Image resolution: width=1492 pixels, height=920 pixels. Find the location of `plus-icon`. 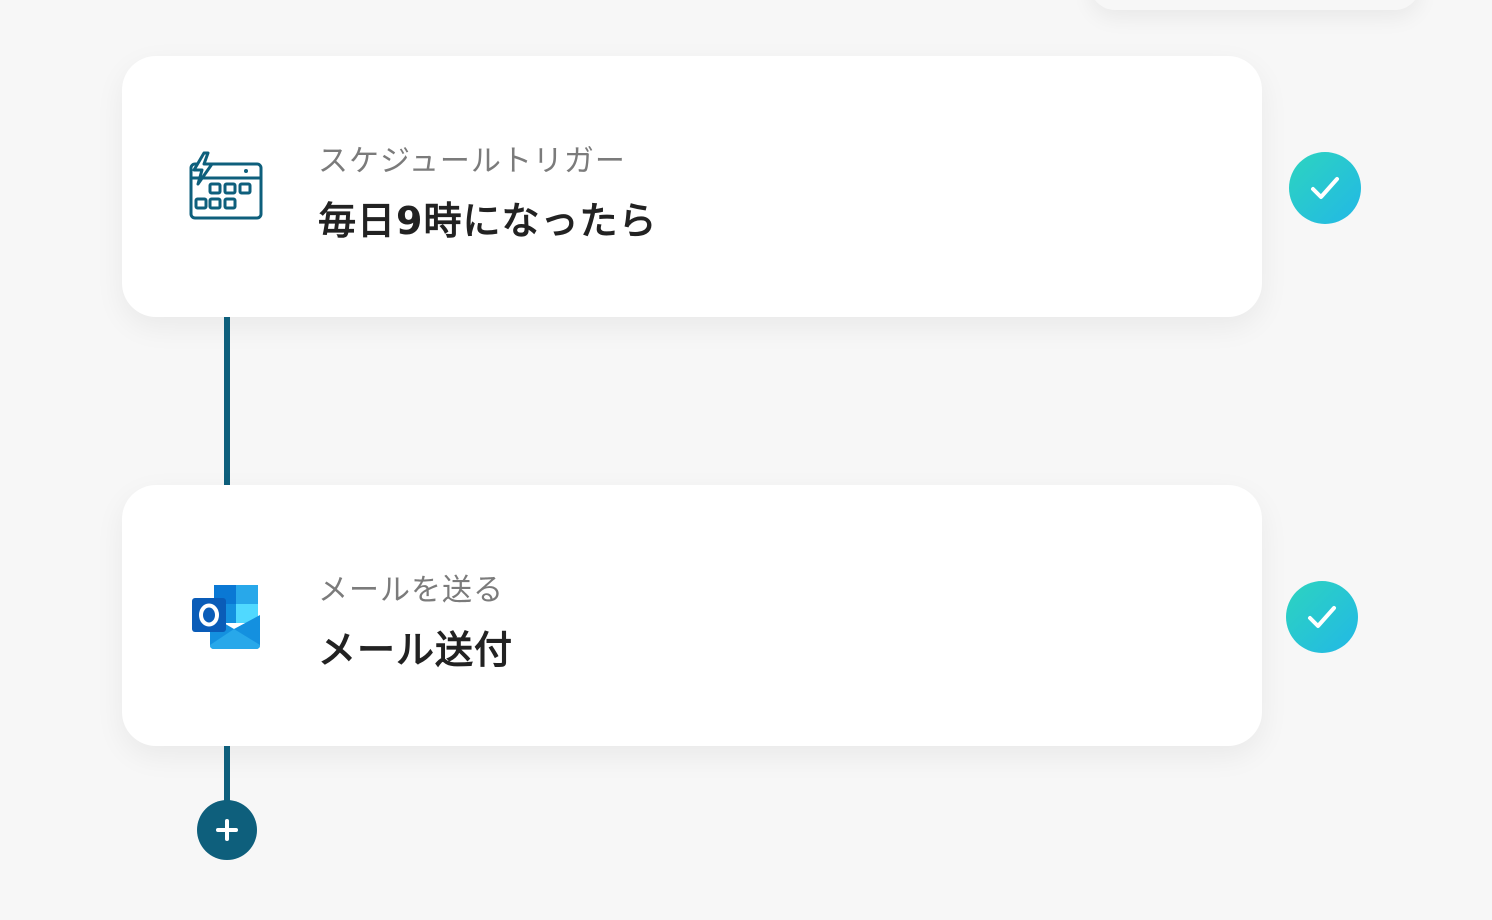

plus-icon is located at coordinates (227, 830).